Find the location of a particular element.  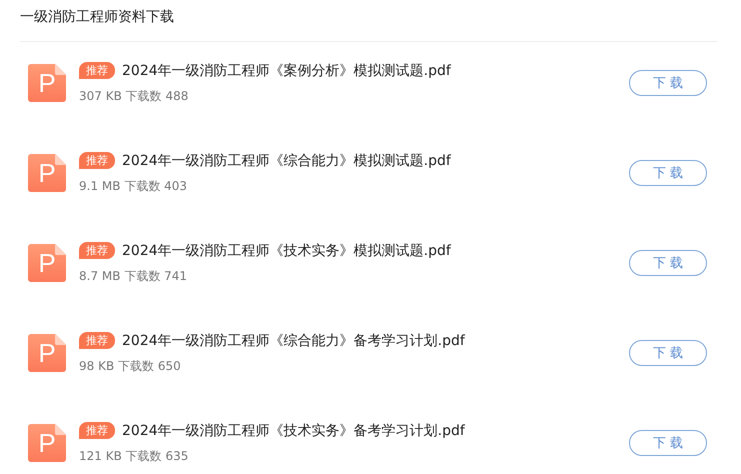

file-meta: 9.1 MB 下载数 403 is located at coordinates (133, 186).